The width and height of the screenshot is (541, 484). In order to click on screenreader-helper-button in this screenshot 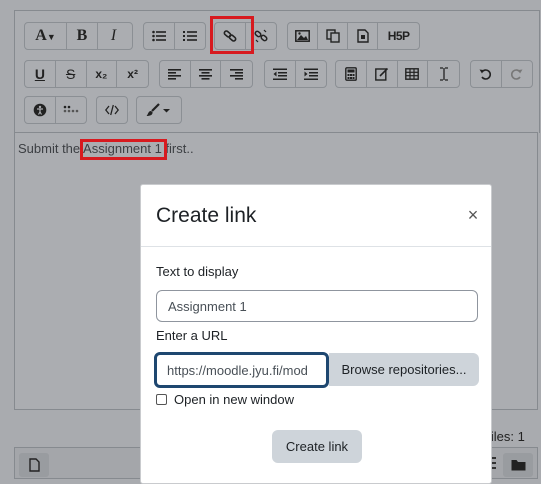, I will do `click(71, 110)`.